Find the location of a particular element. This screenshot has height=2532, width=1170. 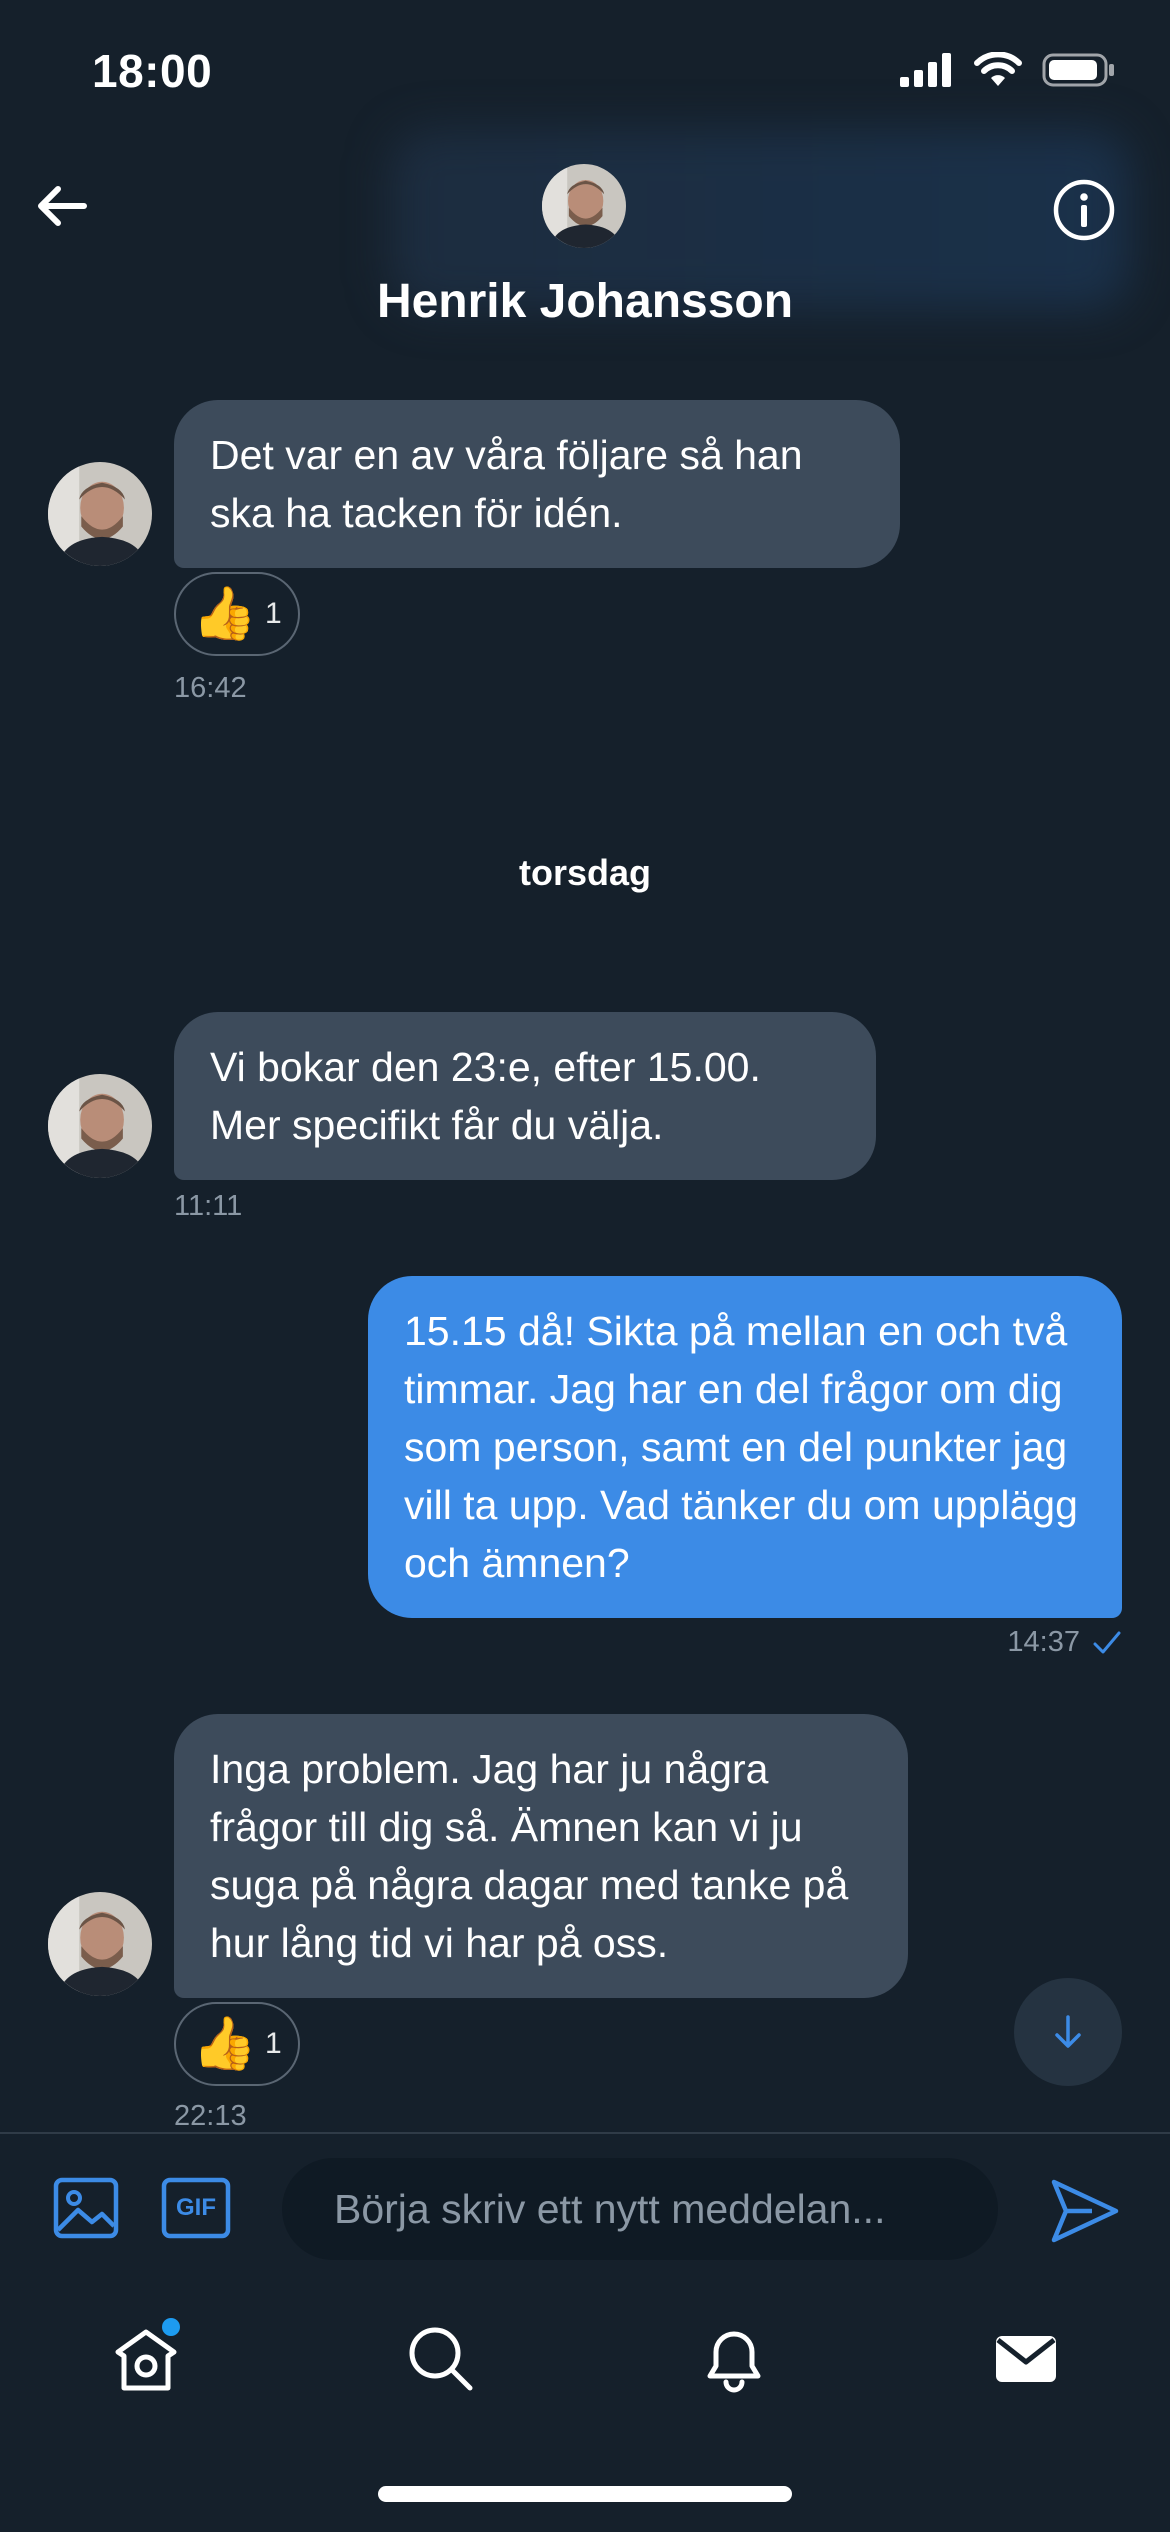

arrow-down-icon is located at coordinates (1068, 2031).